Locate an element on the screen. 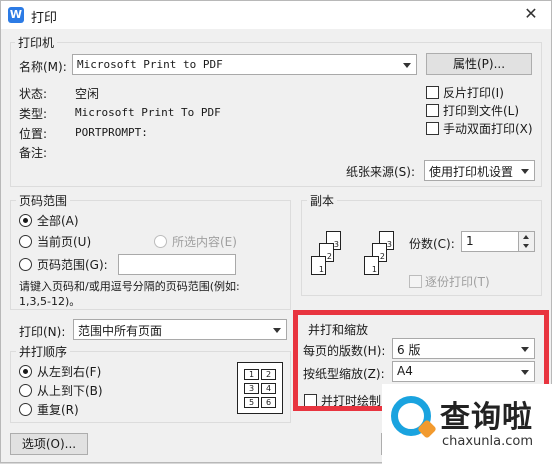 Image resolution: width=552 pixels, height=464 pixels. status-label: 状态: is located at coordinates (33, 94).